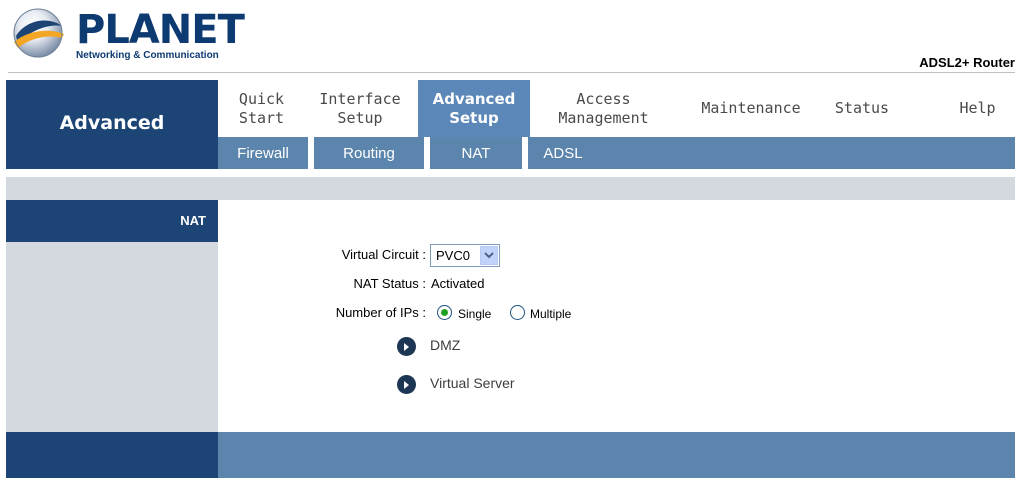 Image resolution: width=1015 pixels, height=478 pixels. Describe the element at coordinates (112, 455) in the screenshot. I see `footer-left-panel` at that location.